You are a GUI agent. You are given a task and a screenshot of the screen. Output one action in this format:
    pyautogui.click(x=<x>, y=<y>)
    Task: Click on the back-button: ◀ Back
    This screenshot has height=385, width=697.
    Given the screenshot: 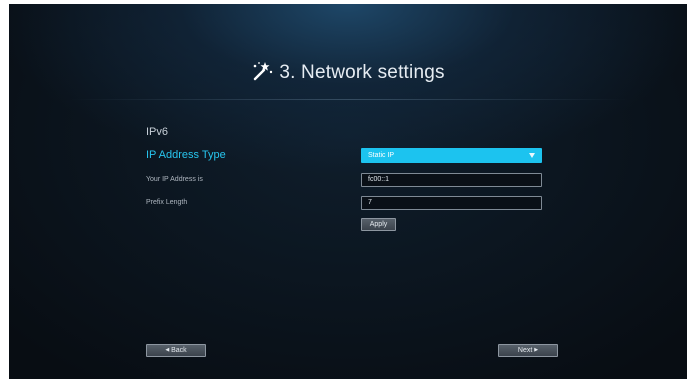 What is the action you would take?
    pyautogui.click(x=176, y=350)
    